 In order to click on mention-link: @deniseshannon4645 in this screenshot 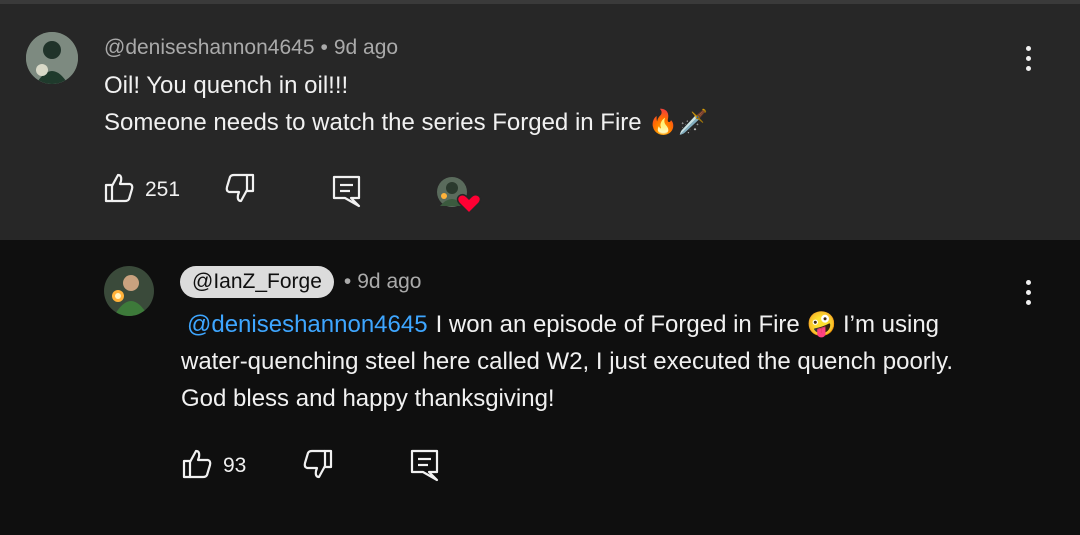, I will do `click(307, 324)`.